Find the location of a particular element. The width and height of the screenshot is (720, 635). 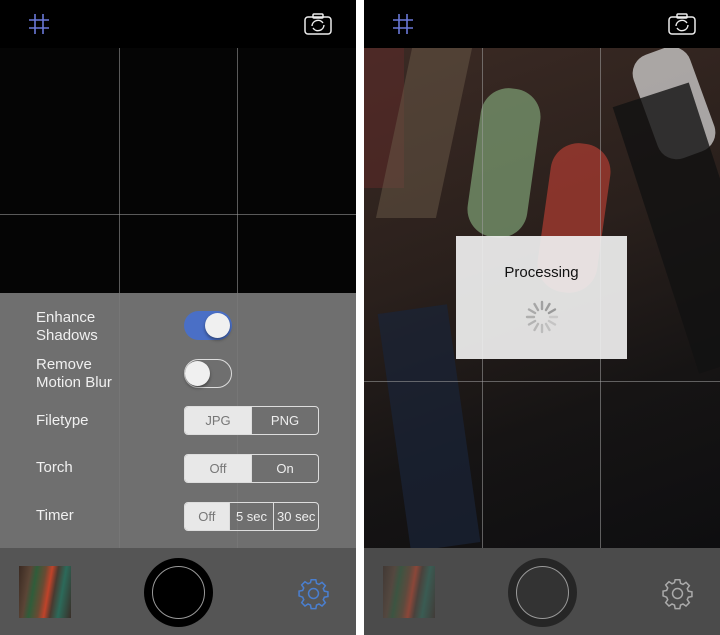

filetype-segmented-control: JPG PNG is located at coordinates (251, 420).